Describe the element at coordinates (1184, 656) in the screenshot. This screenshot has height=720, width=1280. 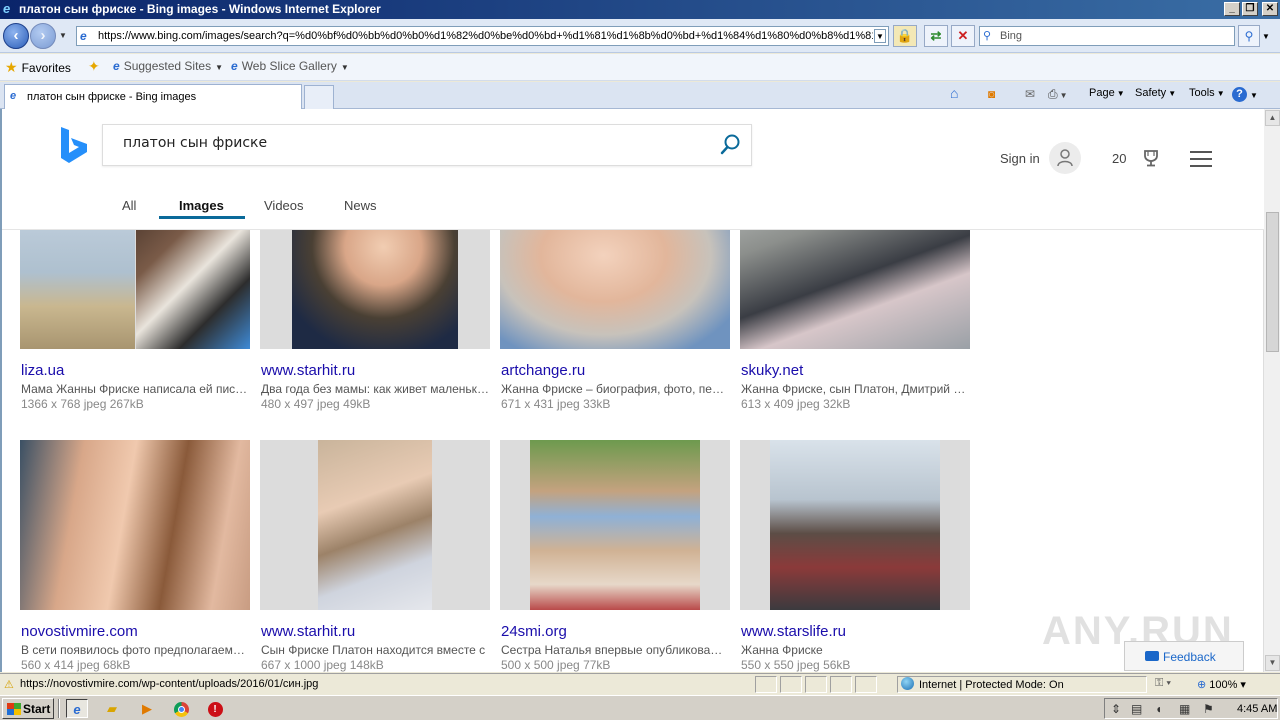
I see `feedback-button: Feedback` at that location.